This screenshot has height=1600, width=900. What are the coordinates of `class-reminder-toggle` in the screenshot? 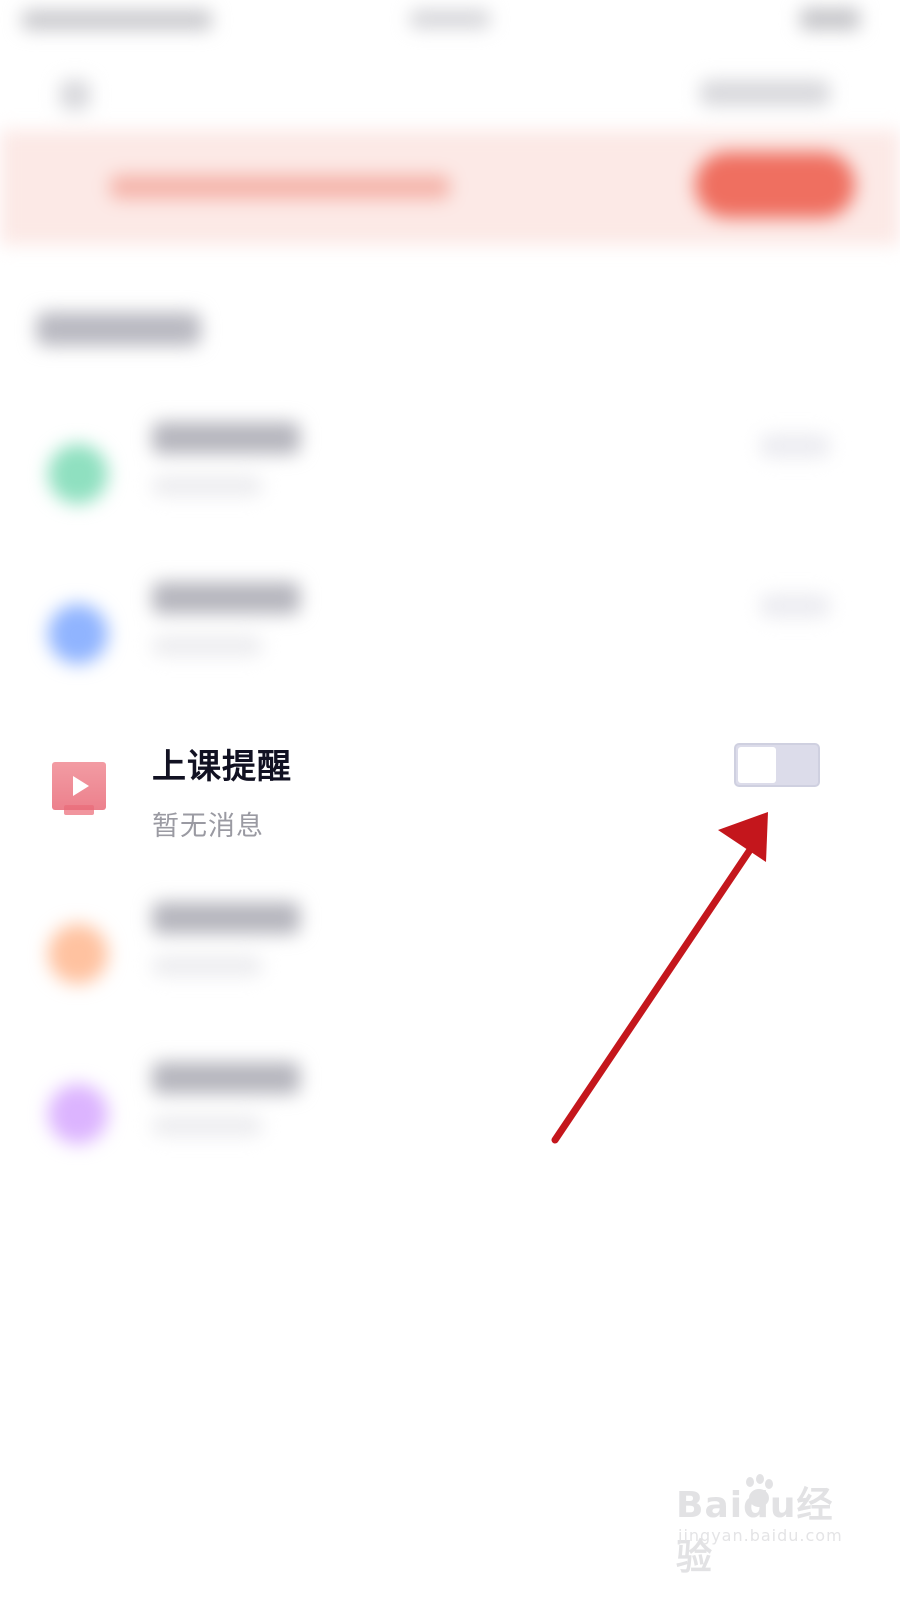 It's located at (777, 765).